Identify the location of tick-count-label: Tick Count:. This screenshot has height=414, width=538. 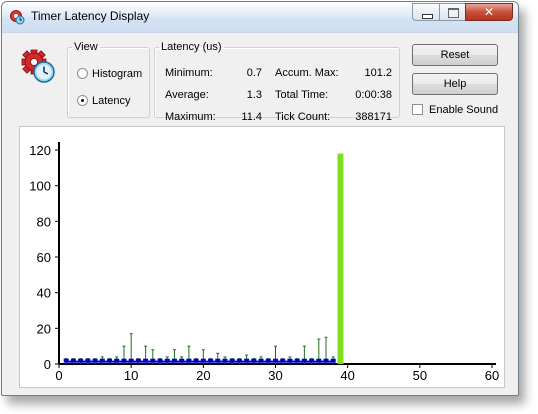
(303, 117).